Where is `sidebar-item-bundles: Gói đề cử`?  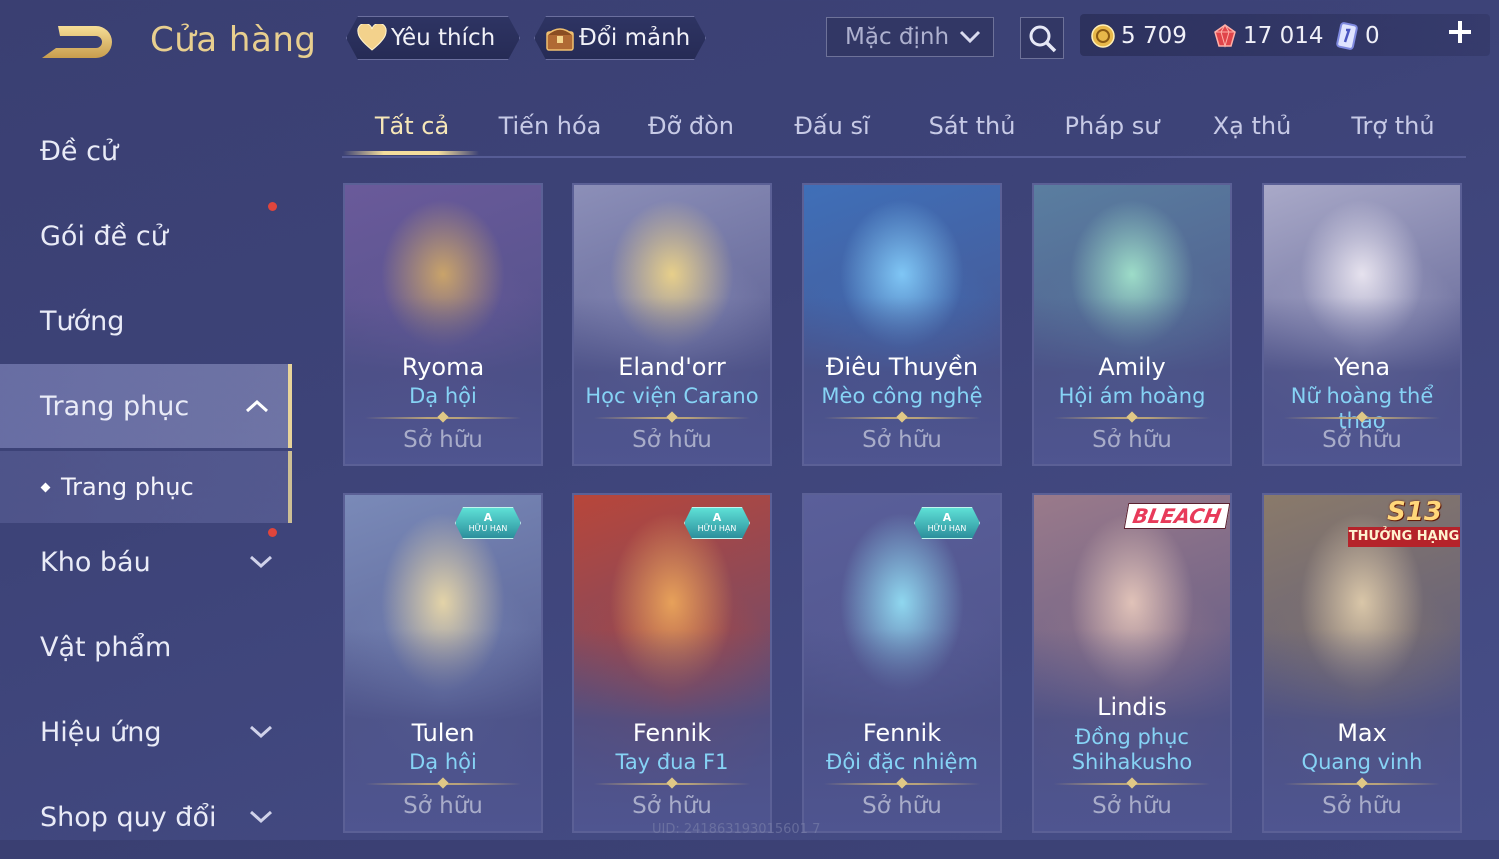 sidebar-item-bundles: Gói đề cử is located at coordinates (146, 236).